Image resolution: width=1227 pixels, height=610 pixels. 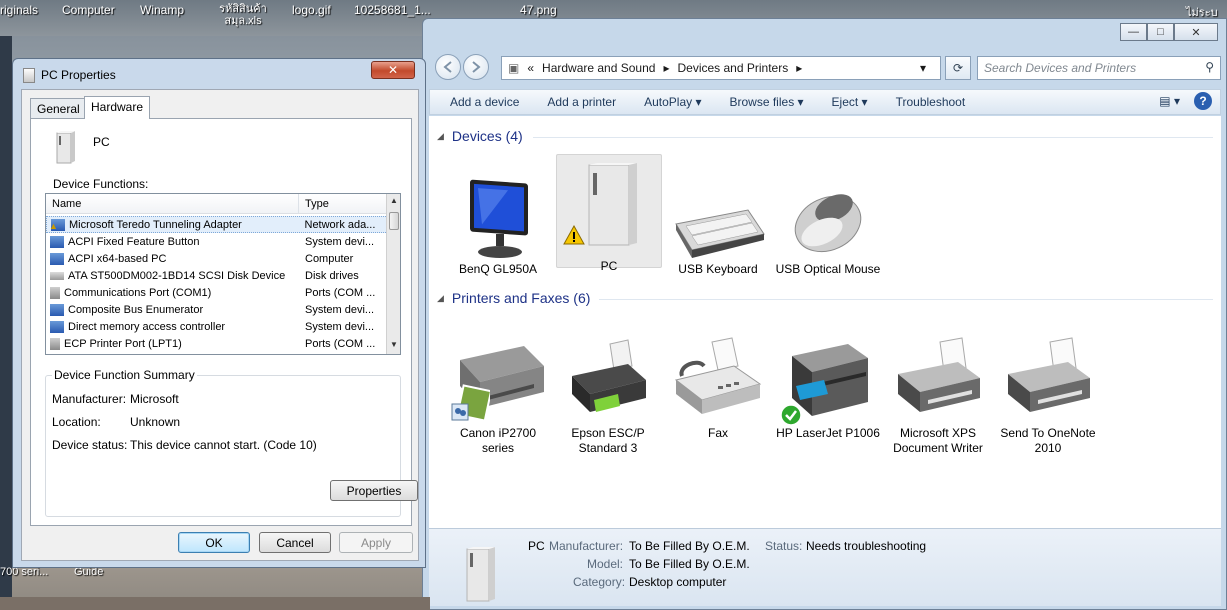 What do you see at coordinates (718, 388) in the screenshot?
I see `printer-fax: Fax` at bounding box center [718, 388].